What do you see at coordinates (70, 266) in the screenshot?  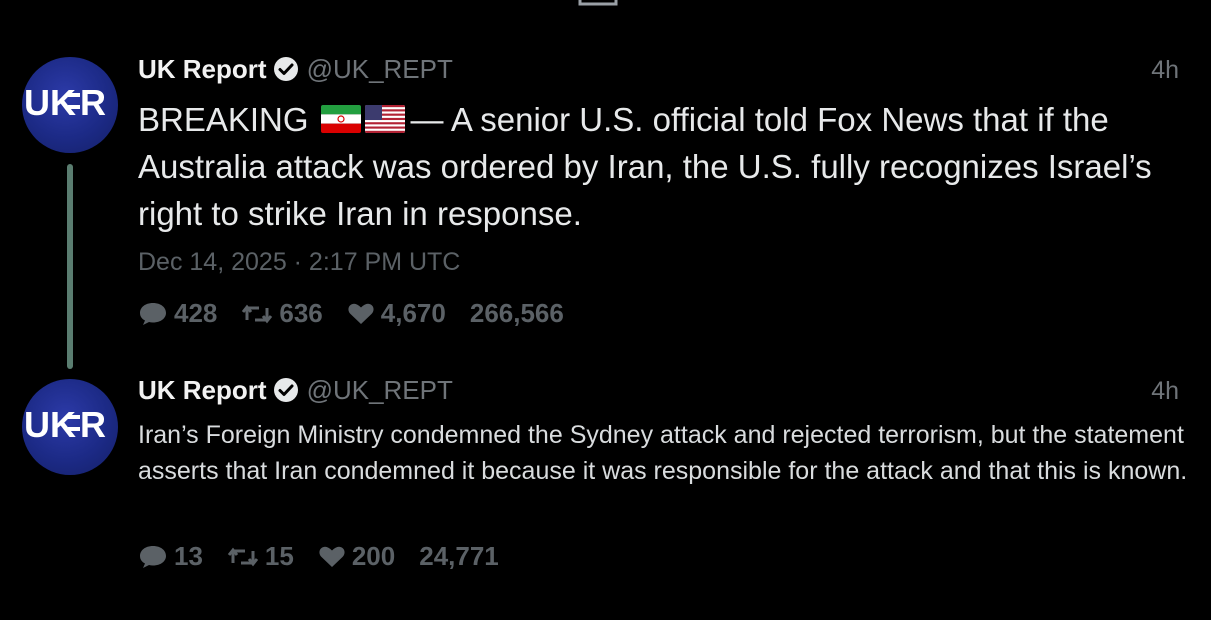 I see `thread-connector-line` at bounding box center [70, 266].